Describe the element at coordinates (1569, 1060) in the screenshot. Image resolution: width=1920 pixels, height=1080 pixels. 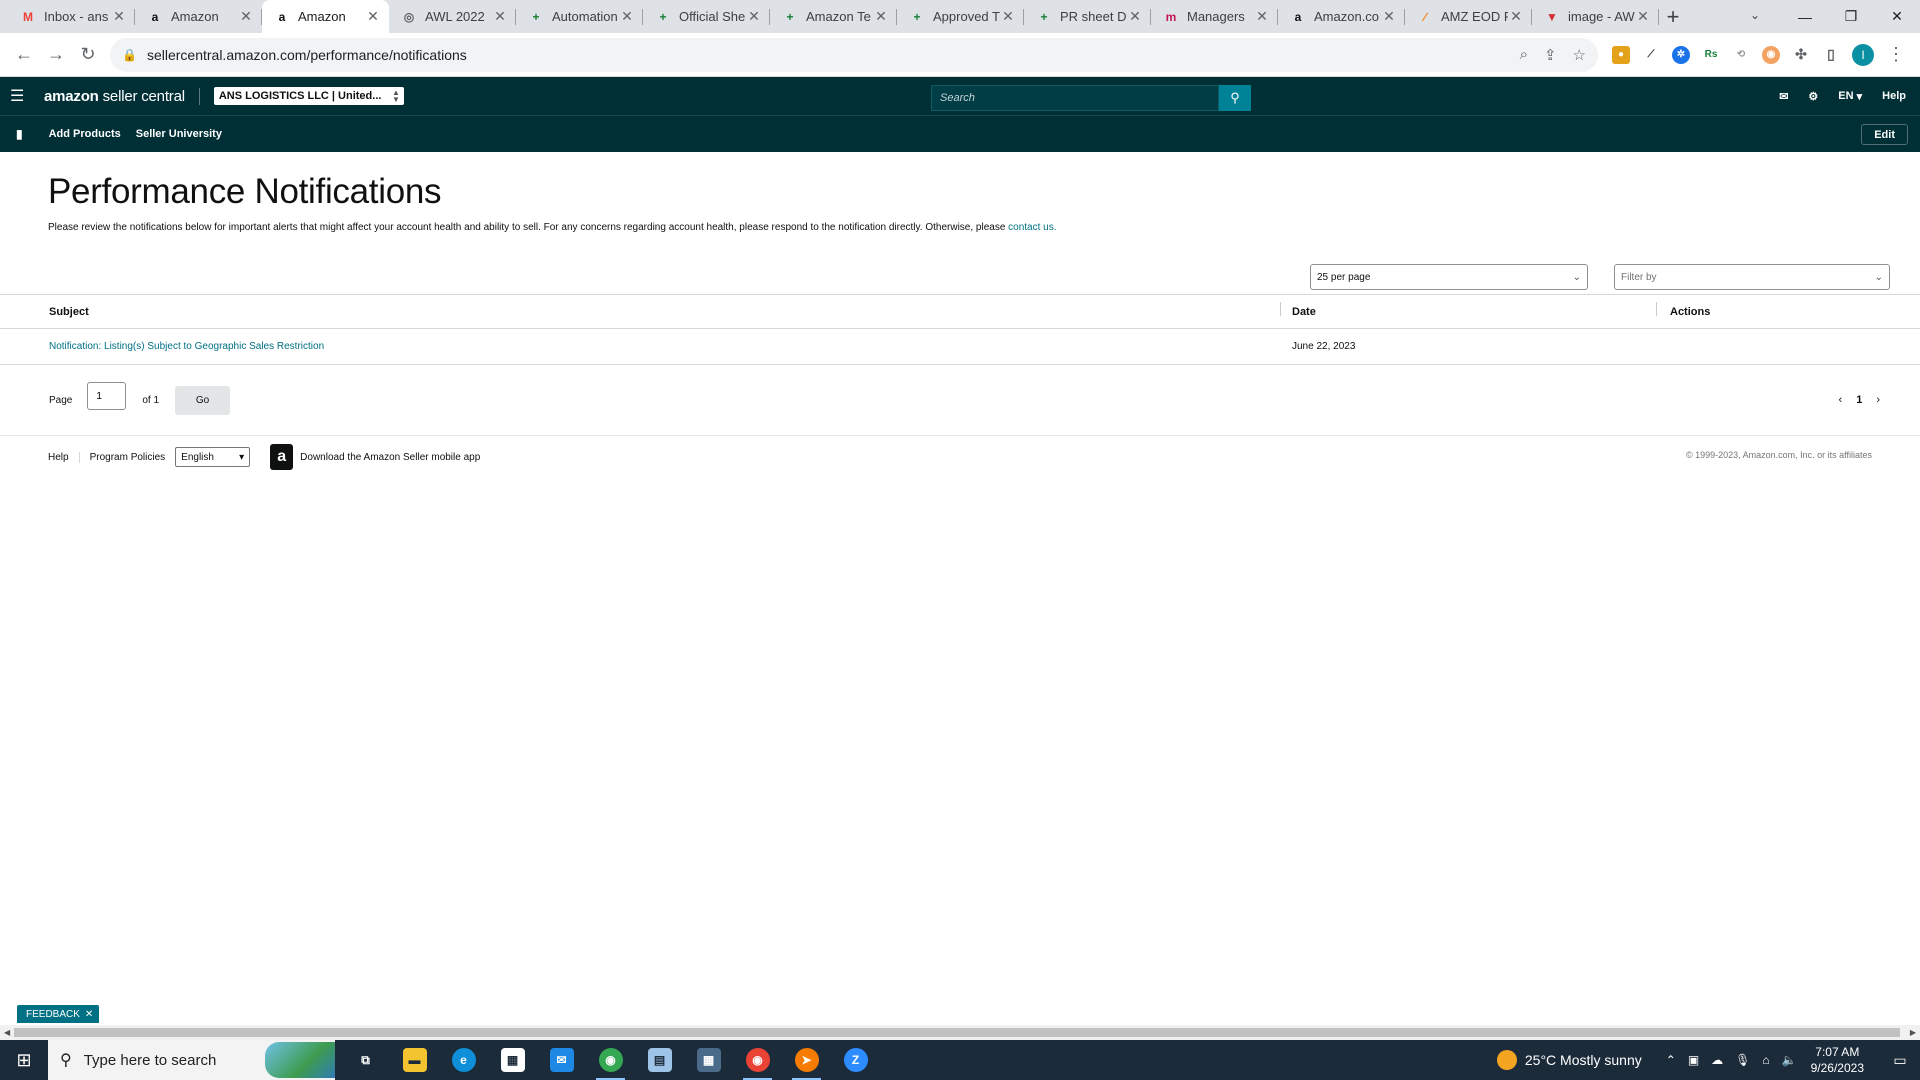
I see `weather-widget: 25°C Mostly sunny` at that location.